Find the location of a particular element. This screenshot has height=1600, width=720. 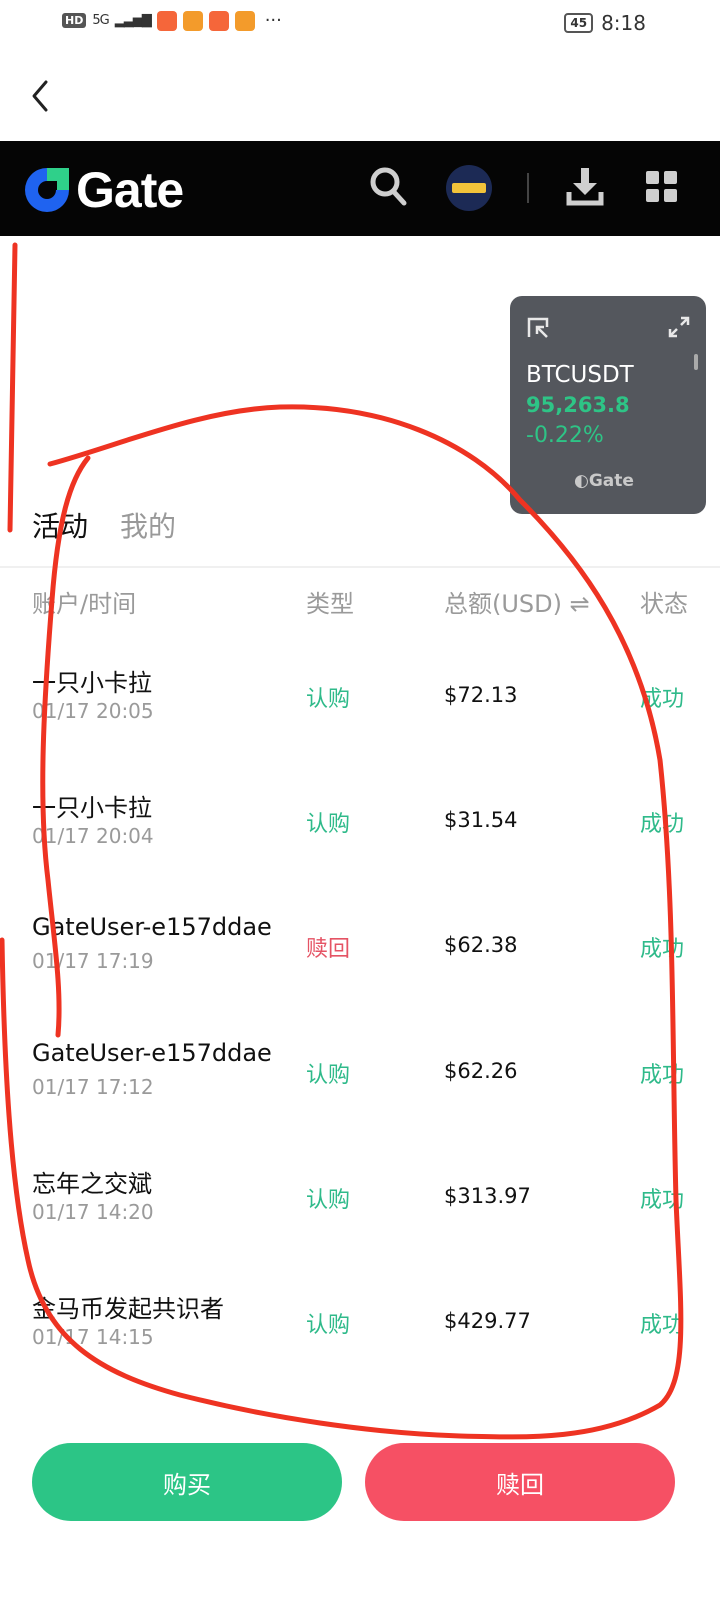

row-time: 01/17 14:20 is located at coordinates (93, 1211).